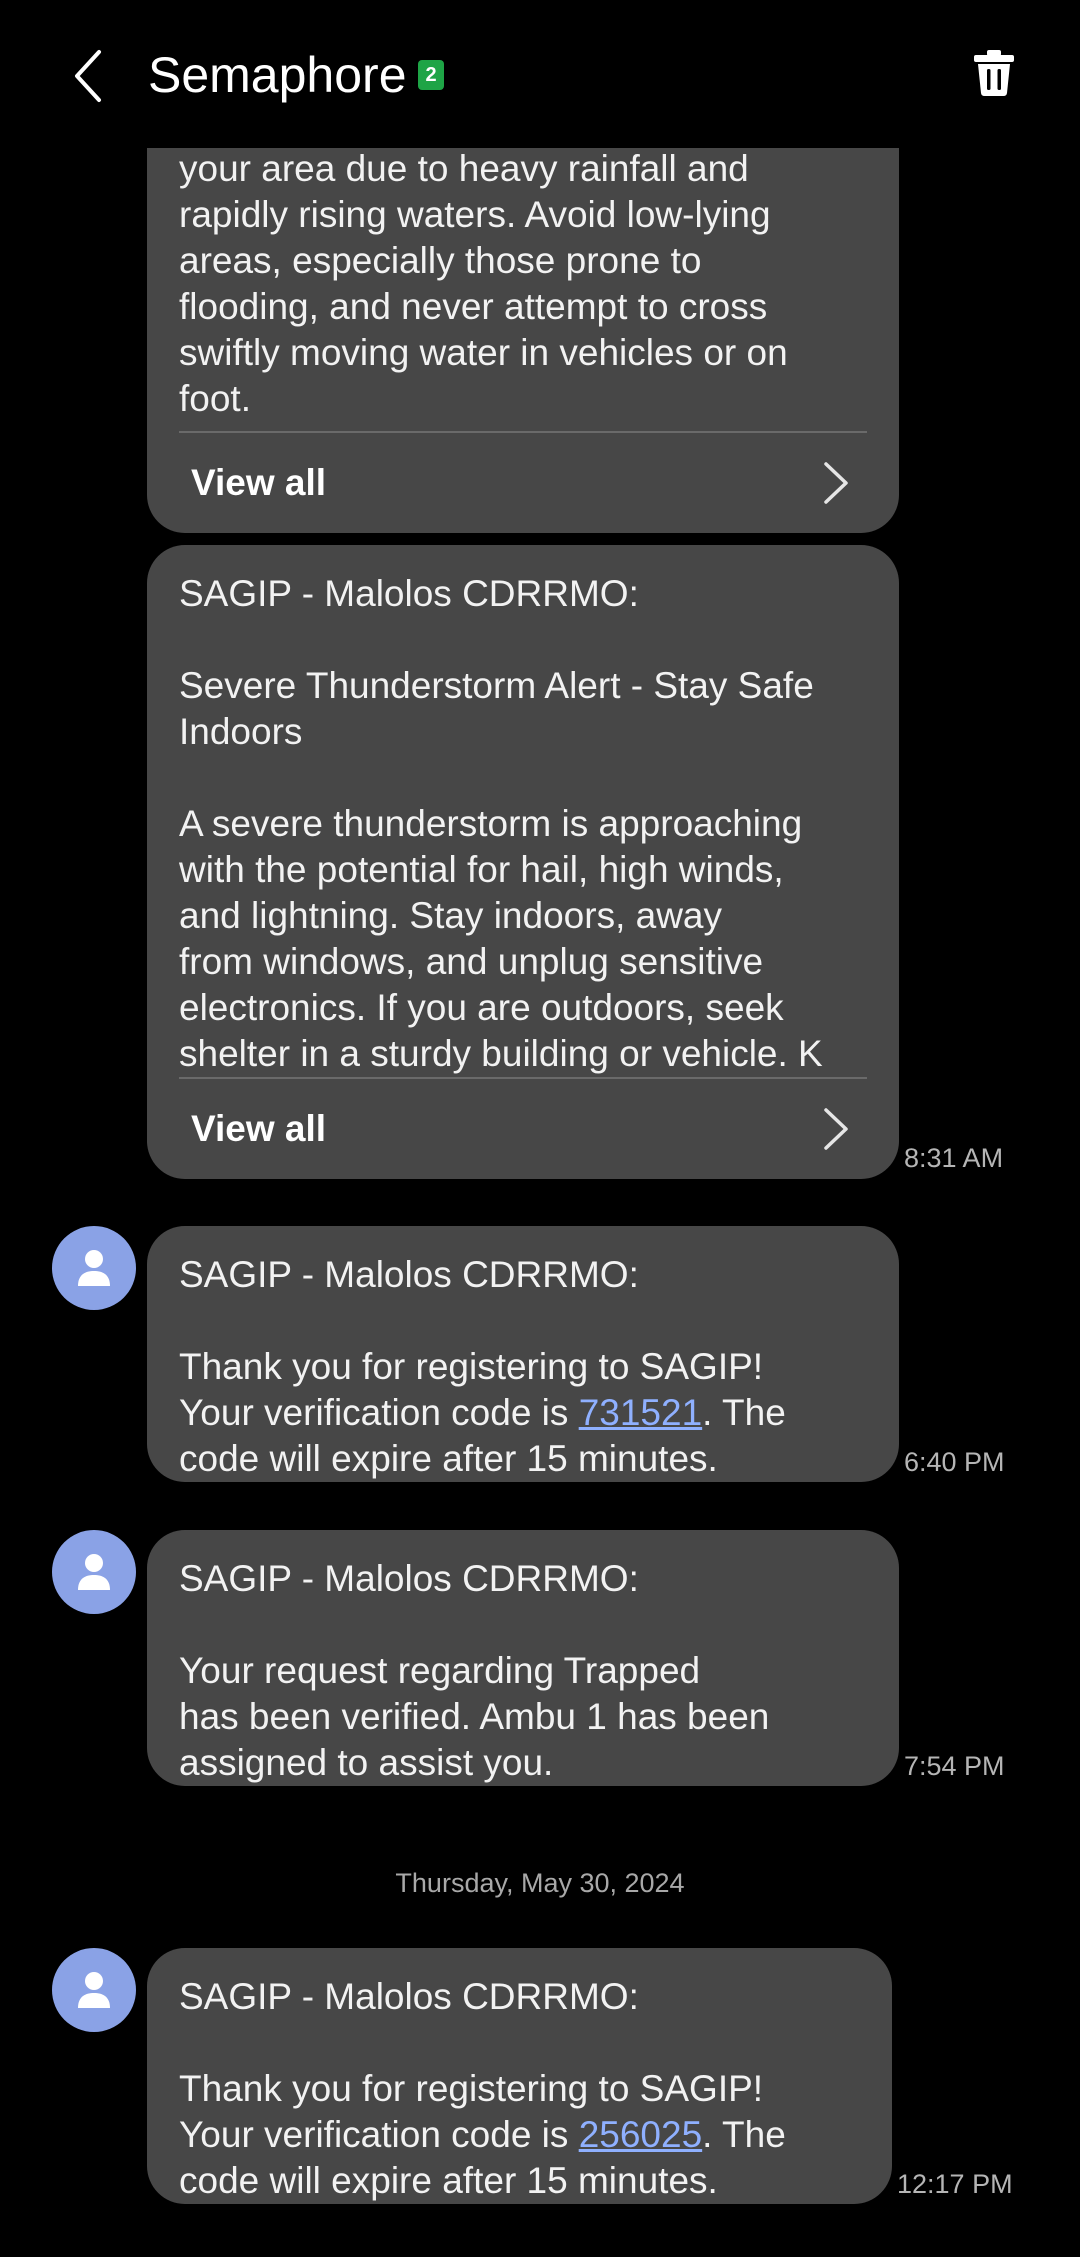  I want to click on message-text: Your verification code is 731521. The, so click(523, 1413).